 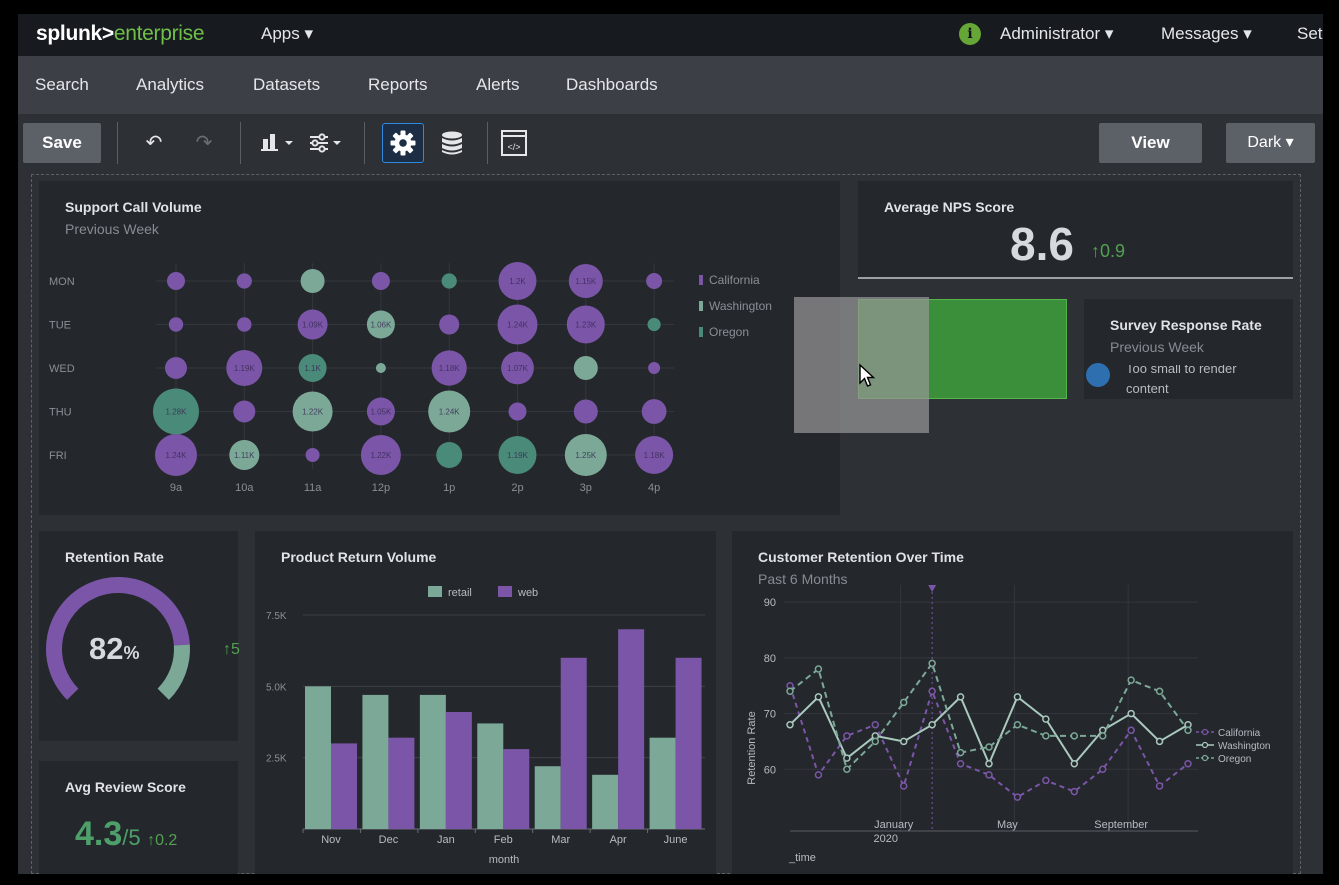 I want to click on x-tick-label: 9a, so click(x=176, y=488).